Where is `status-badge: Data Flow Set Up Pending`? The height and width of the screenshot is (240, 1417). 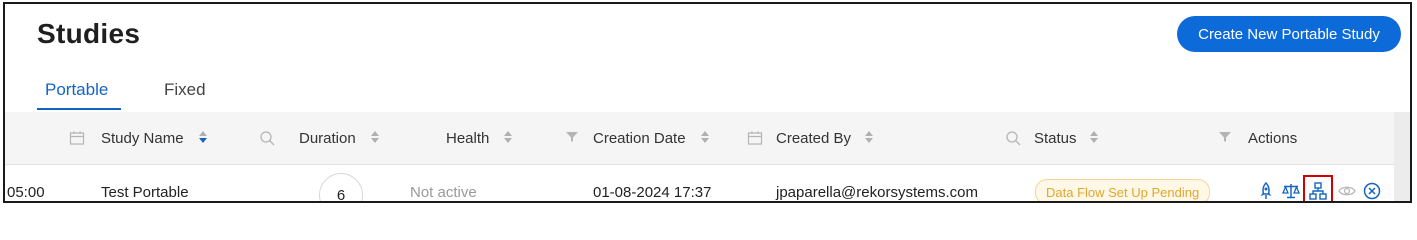 status-badge: Data Flow Set Up Pending is located at coordinates (1123, 190).